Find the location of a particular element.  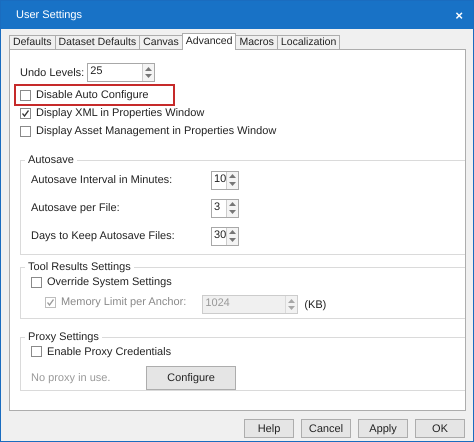

field-label: Days to Keep Autosave Files: is located at coordinates (103, 236).